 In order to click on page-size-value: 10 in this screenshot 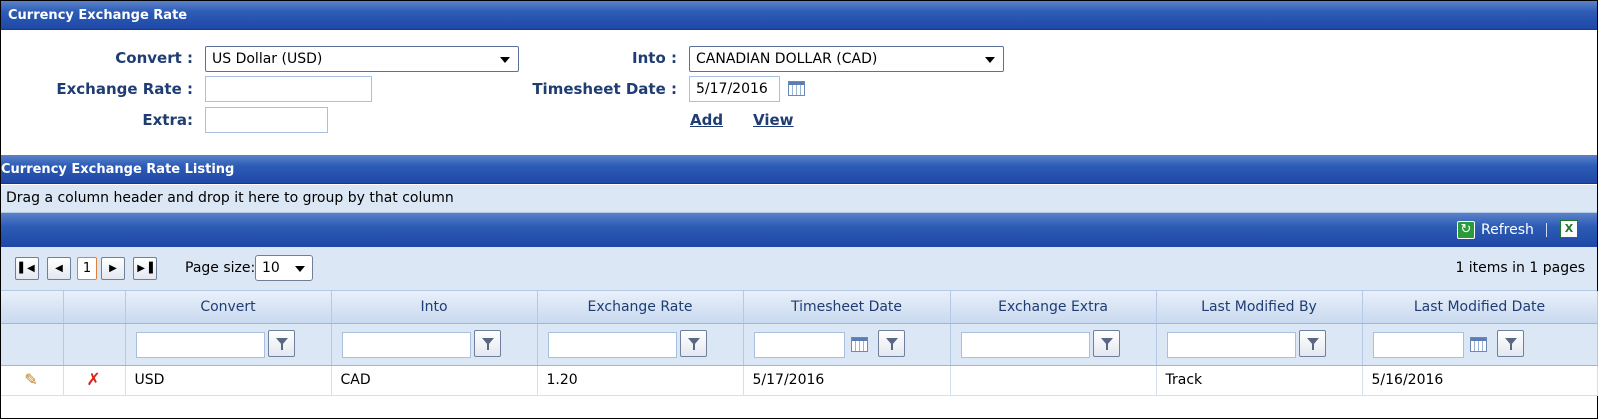, I will do `click(271, 268)`.